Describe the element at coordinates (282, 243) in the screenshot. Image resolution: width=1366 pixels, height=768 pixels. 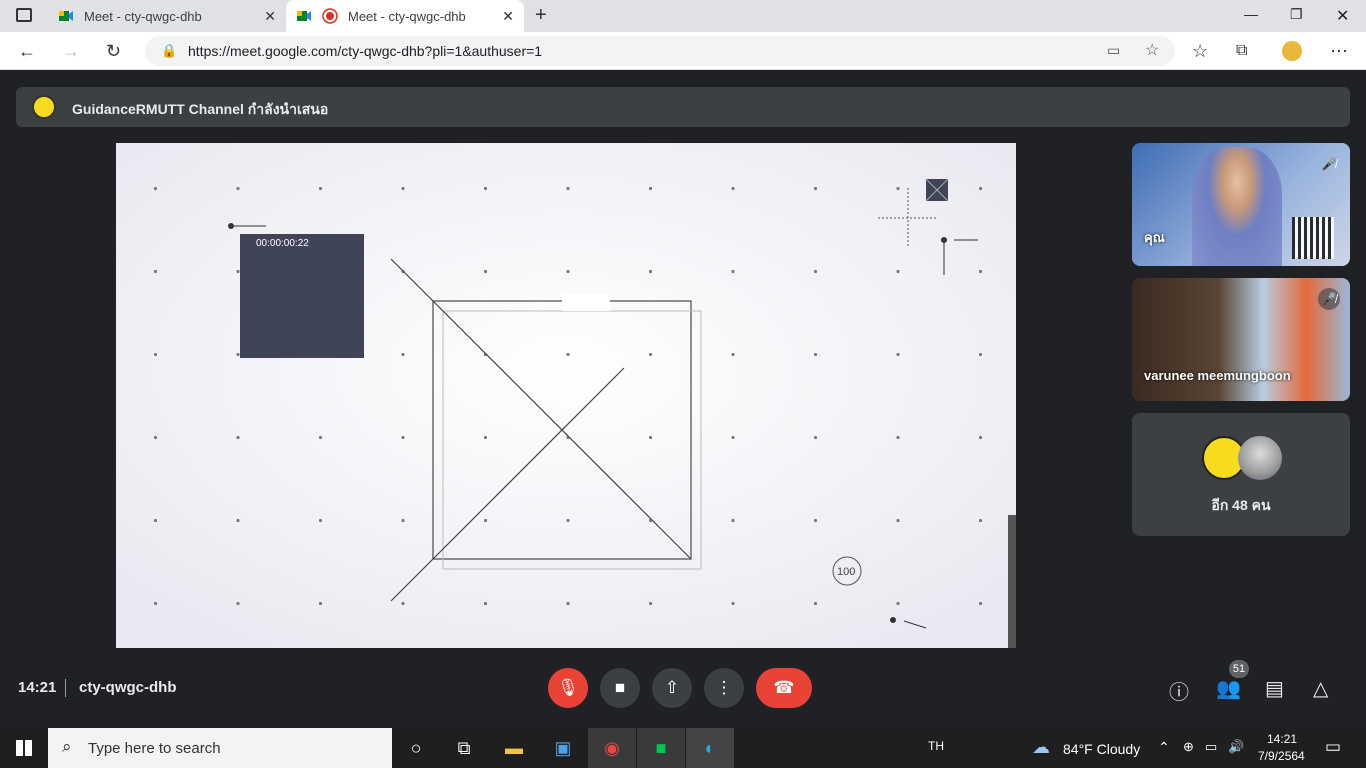
I see `timer-text: 00:00:00:22` at that location.